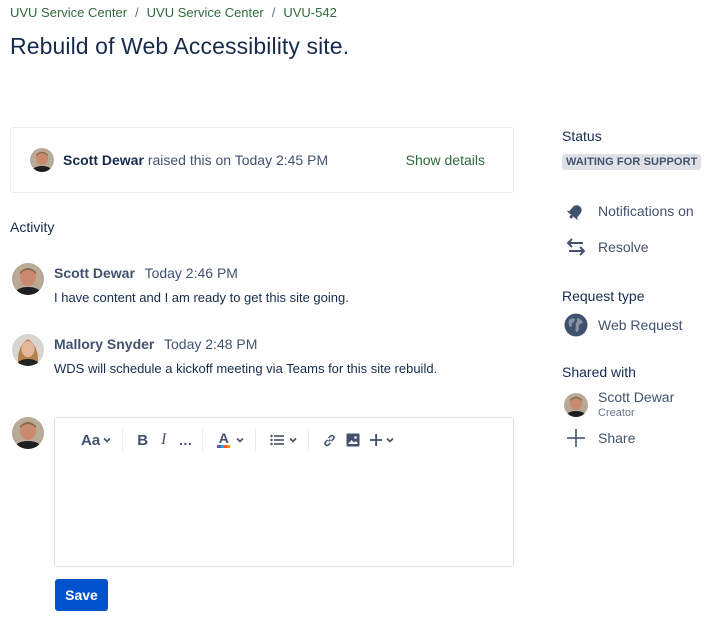  What do you see at coordinates (632, 162) in the screenshot?
I see `status-badge: WAITING FOR SUPPORT` at bounding box center [632, 162].